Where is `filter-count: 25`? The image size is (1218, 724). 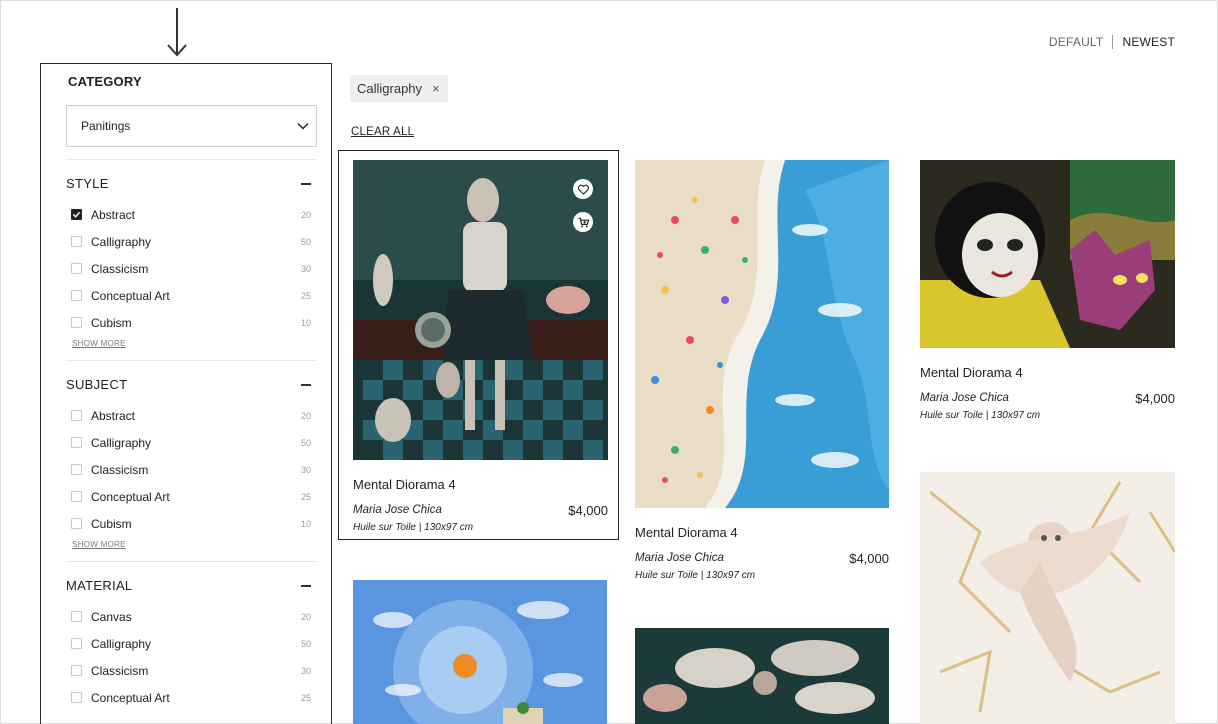 filter-count: 25 is located at coordinates (305, 697).